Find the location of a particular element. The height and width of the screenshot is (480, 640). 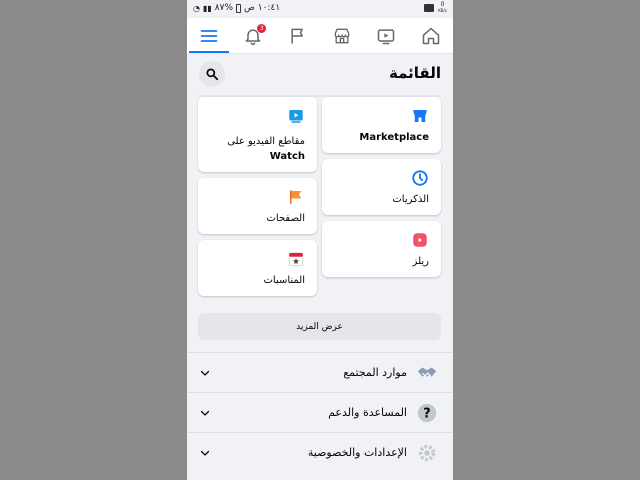

status-time: ١٠:٤١ ص is located at coordinates (262, 8).